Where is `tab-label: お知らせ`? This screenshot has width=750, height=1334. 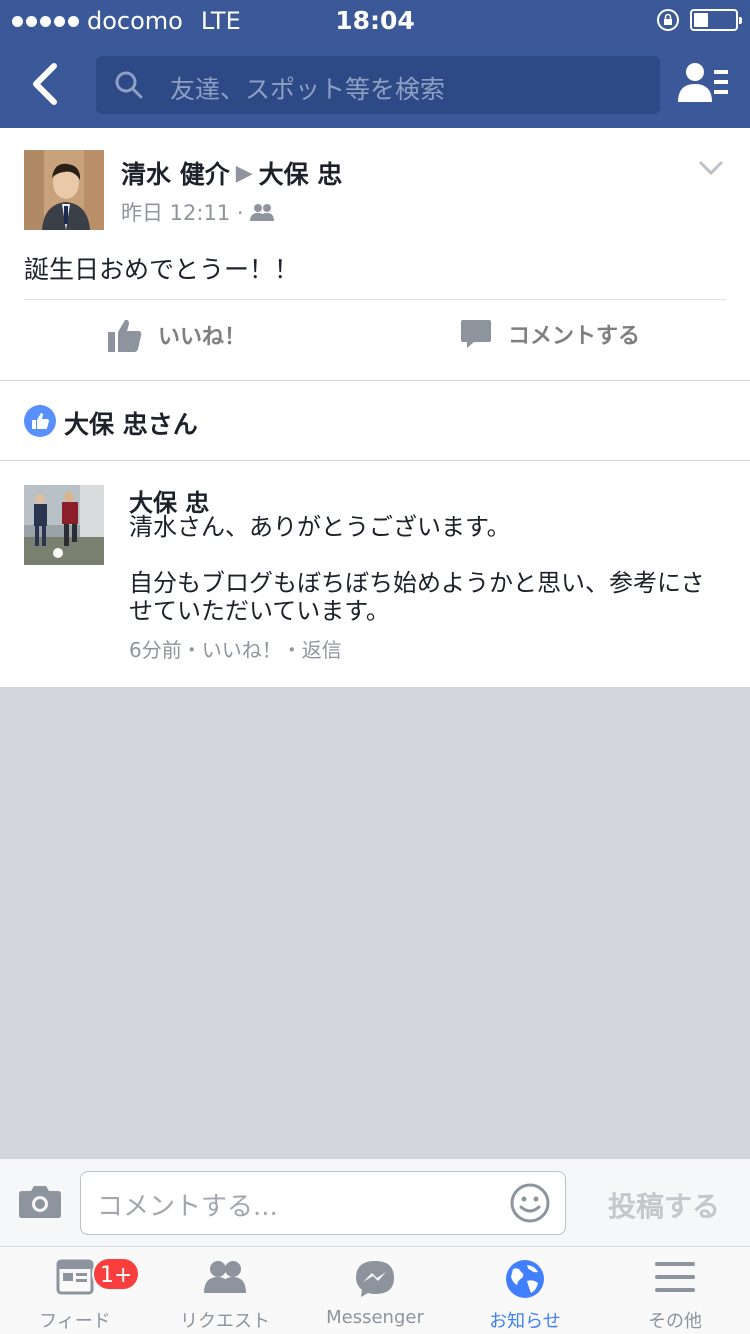 tab-label: お知らせ is located at coordinates (525, 1321).